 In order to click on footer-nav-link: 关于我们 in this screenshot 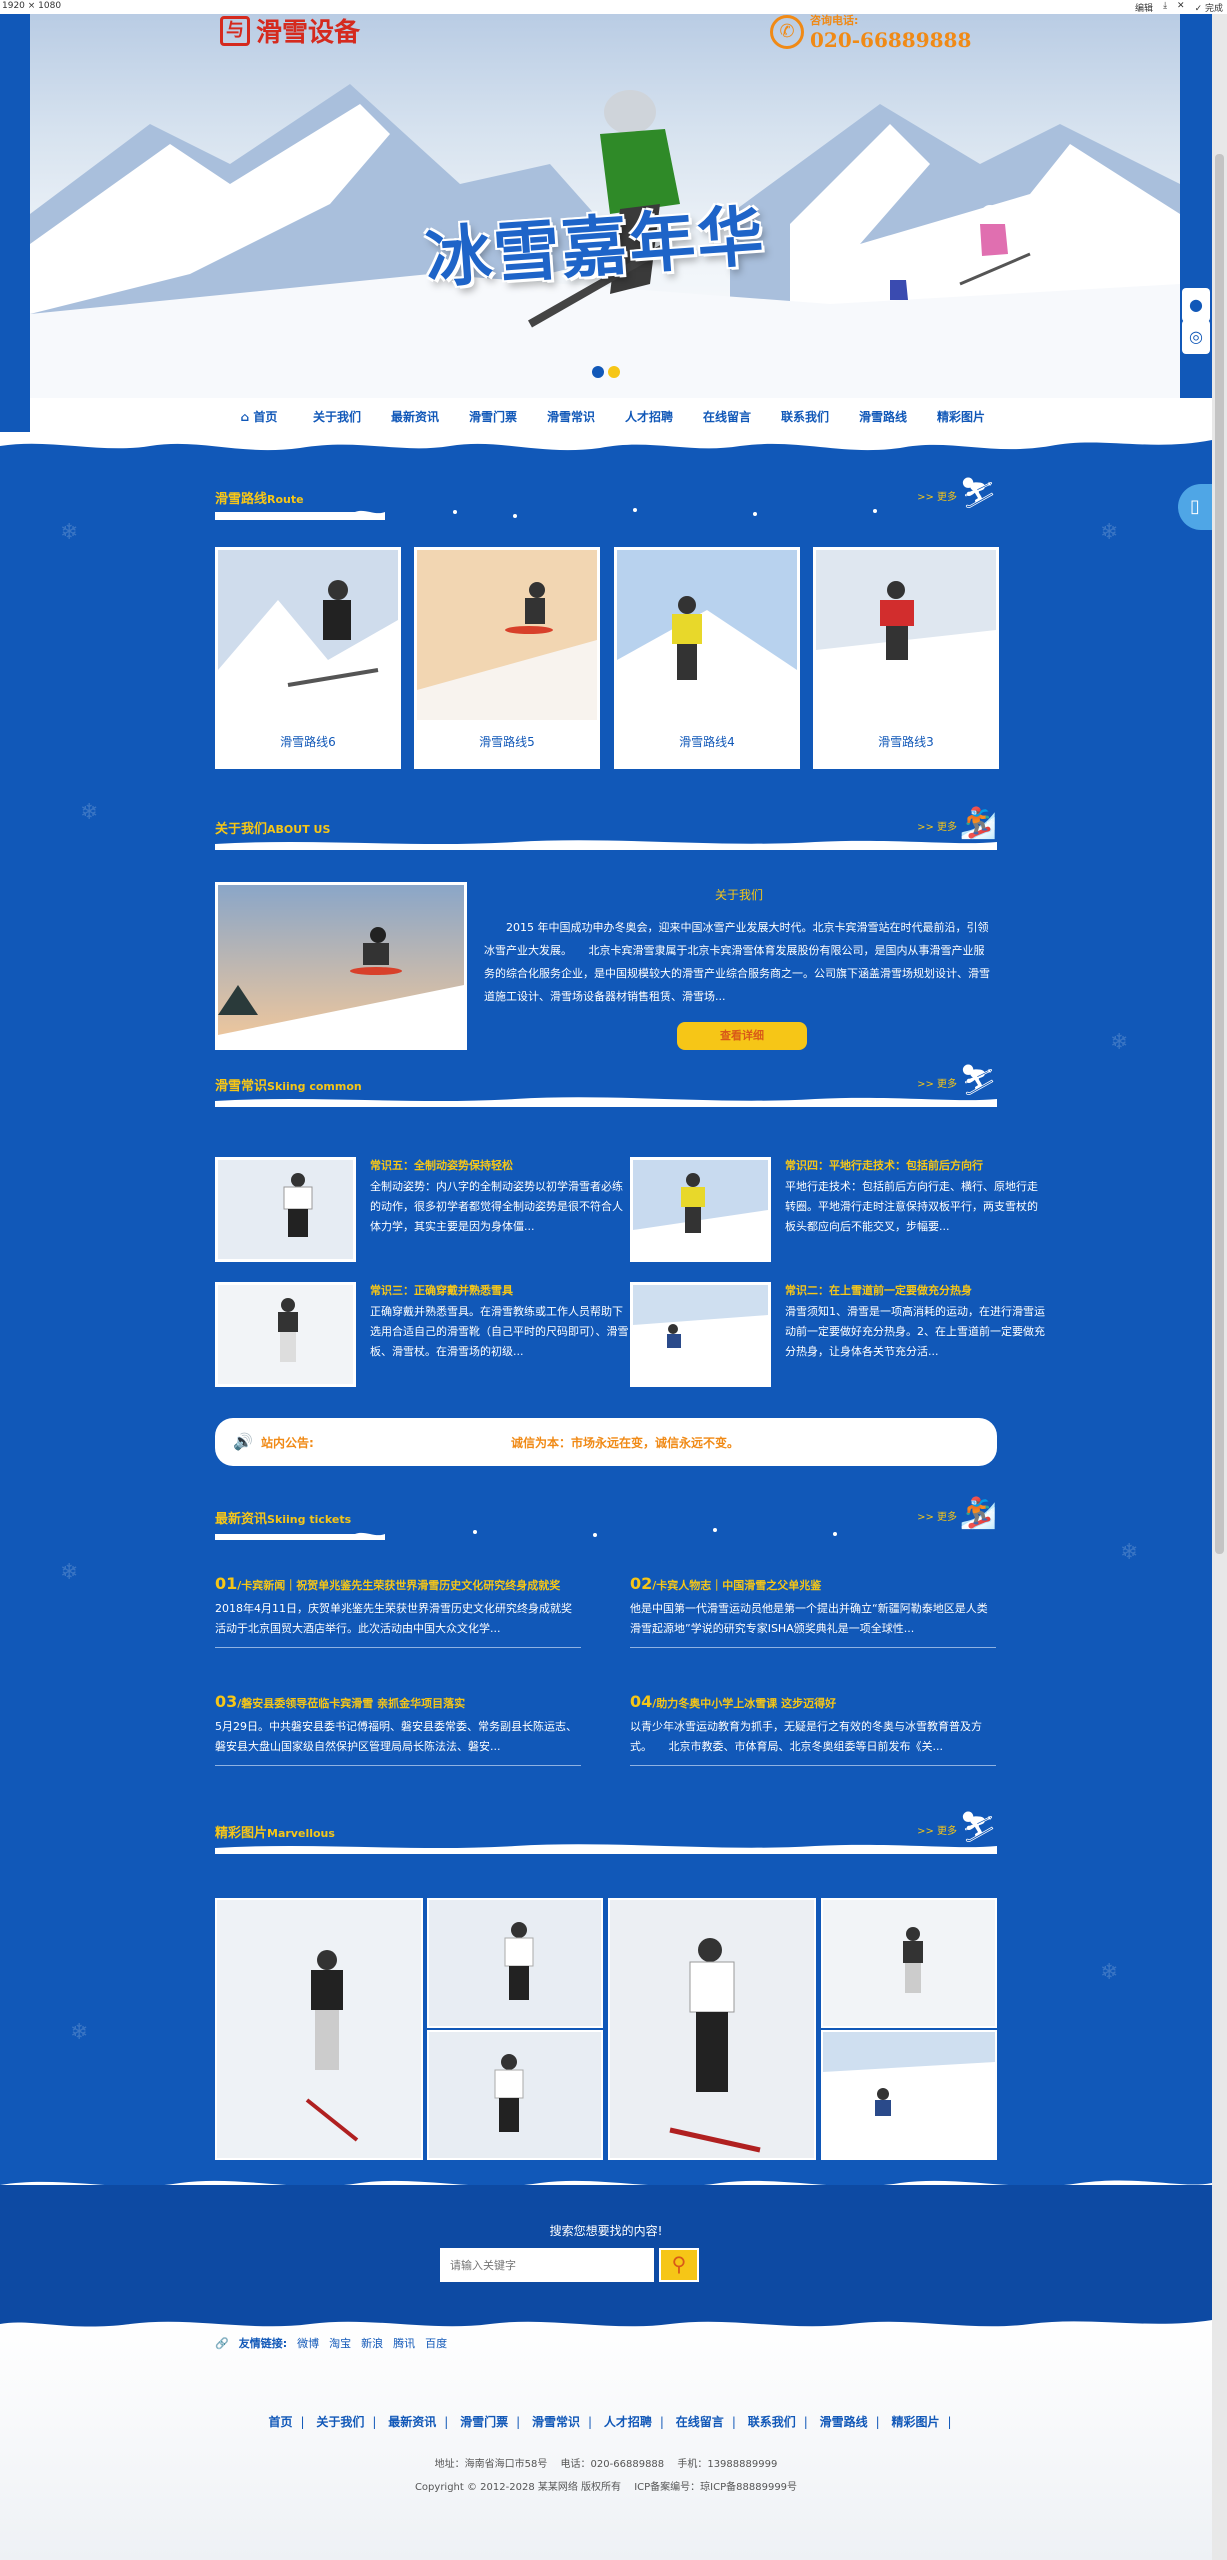, I will do `click(340, 2422)`.